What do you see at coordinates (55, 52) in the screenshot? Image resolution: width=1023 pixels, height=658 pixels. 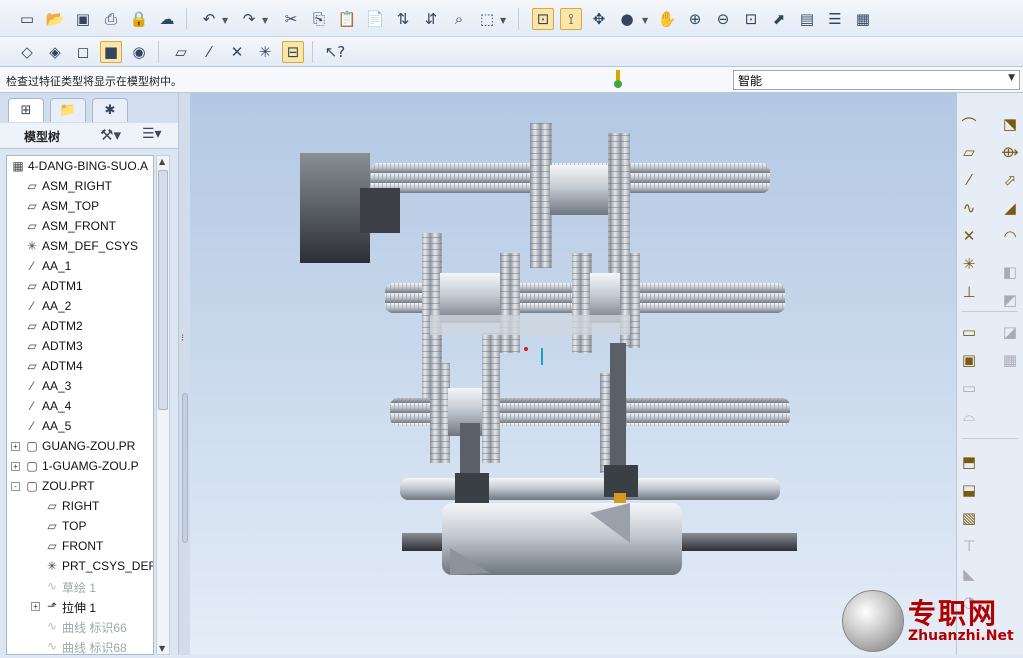 I see `hidden-line-icon: ◈` at bounding box center [55, 52].